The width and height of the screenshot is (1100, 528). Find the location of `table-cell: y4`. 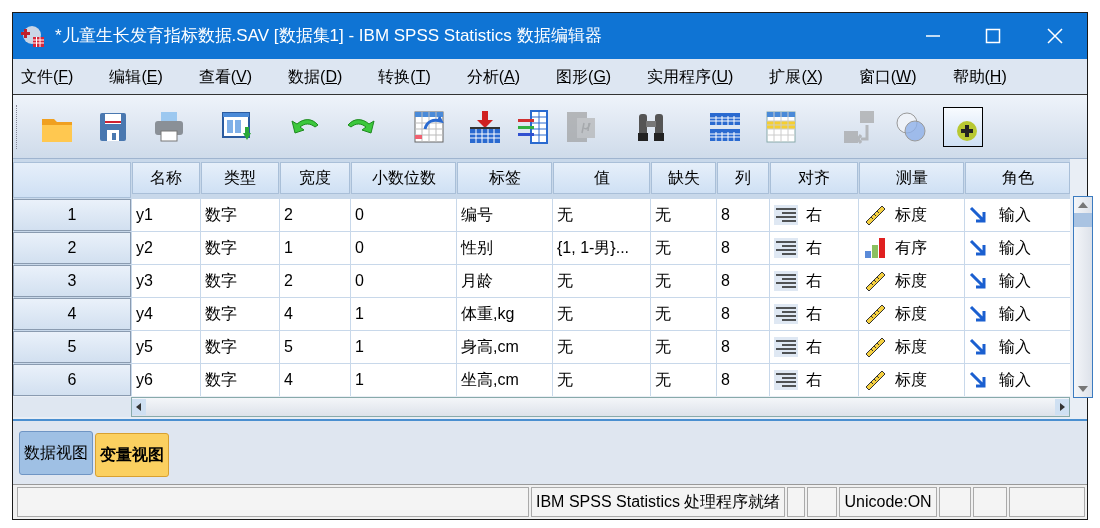

table-cell: y4 is located at coordinates (166, 314).